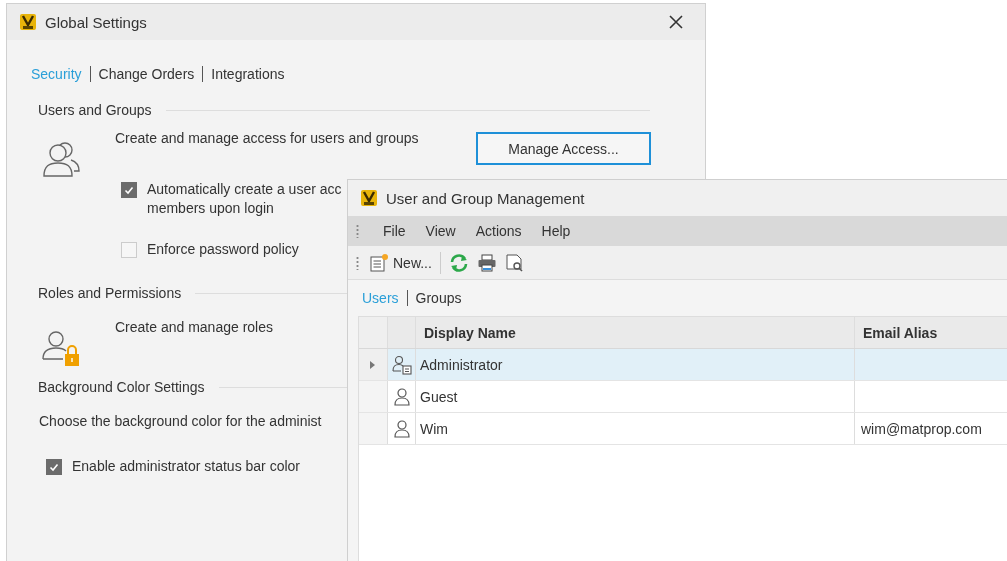 The image size is (1007, 561). Describe the element at coordinates (121, 387) in the screenshot. I see `section-heading: Background Color Settings` at that location.